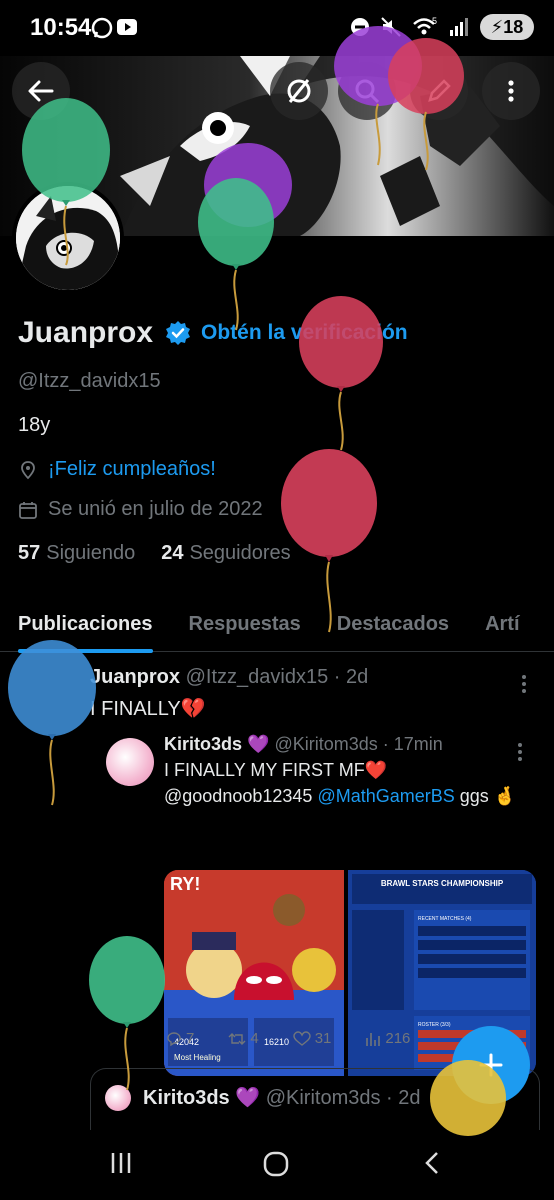 This screenshot has width=554, height=1200. What do you see at coordinates (135, 677) in the screenshot?
I see `post-author: Juanprox` at bounding box center [135, 677].